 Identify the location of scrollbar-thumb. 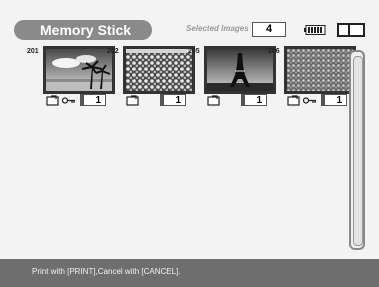
(358, 151).